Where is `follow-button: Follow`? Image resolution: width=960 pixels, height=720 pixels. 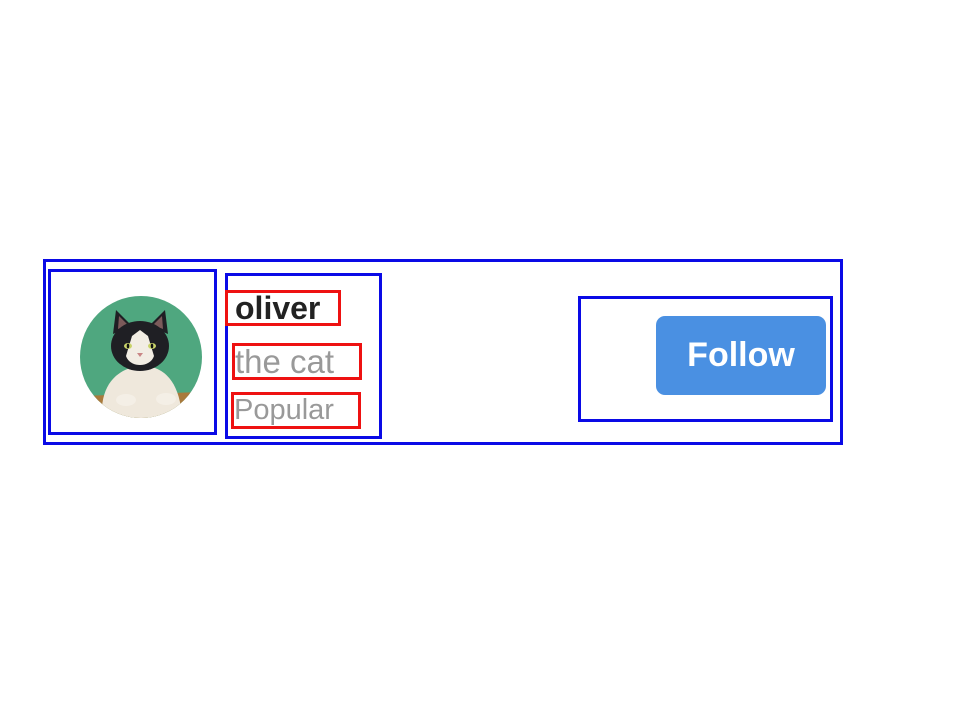 follow-button: Follow is located at coordinates (741, 355).